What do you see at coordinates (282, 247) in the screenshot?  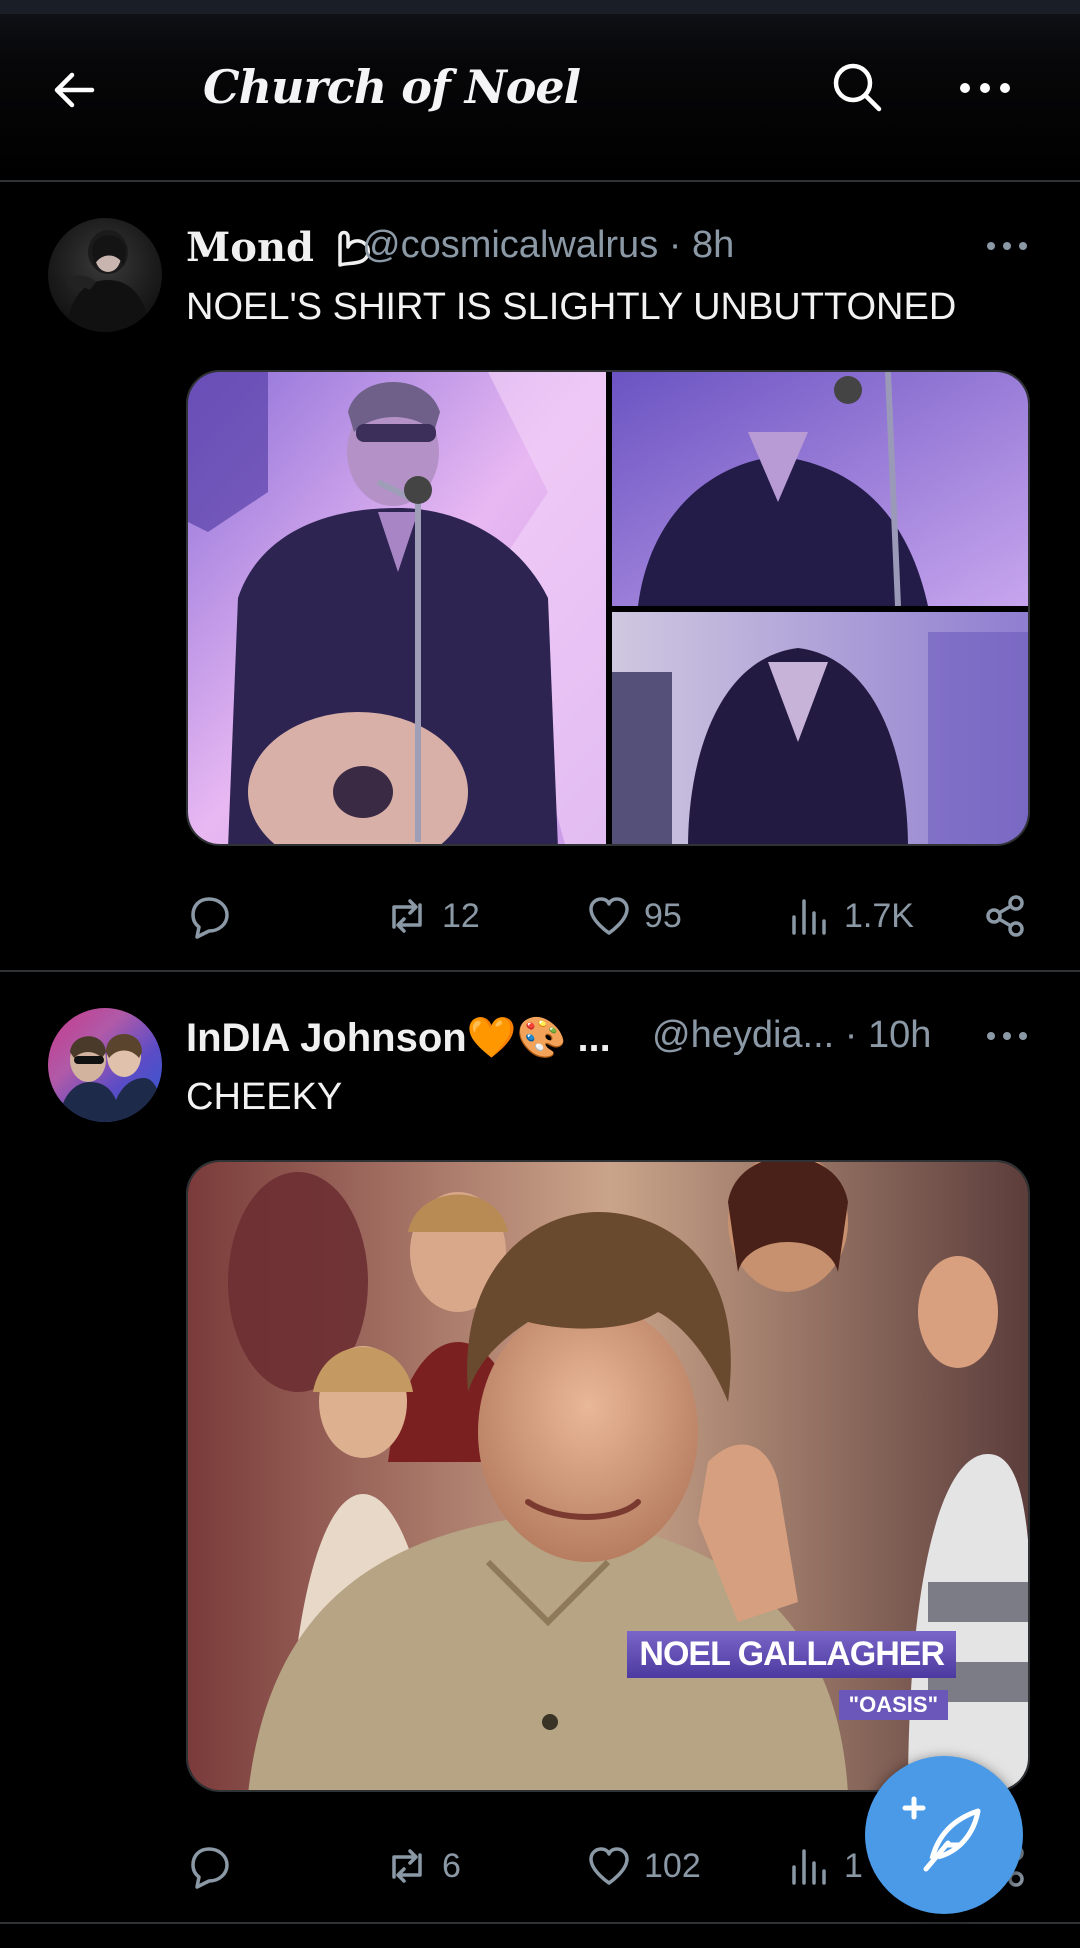 I see `author-name: Mond` at bounding box center [282, 247].